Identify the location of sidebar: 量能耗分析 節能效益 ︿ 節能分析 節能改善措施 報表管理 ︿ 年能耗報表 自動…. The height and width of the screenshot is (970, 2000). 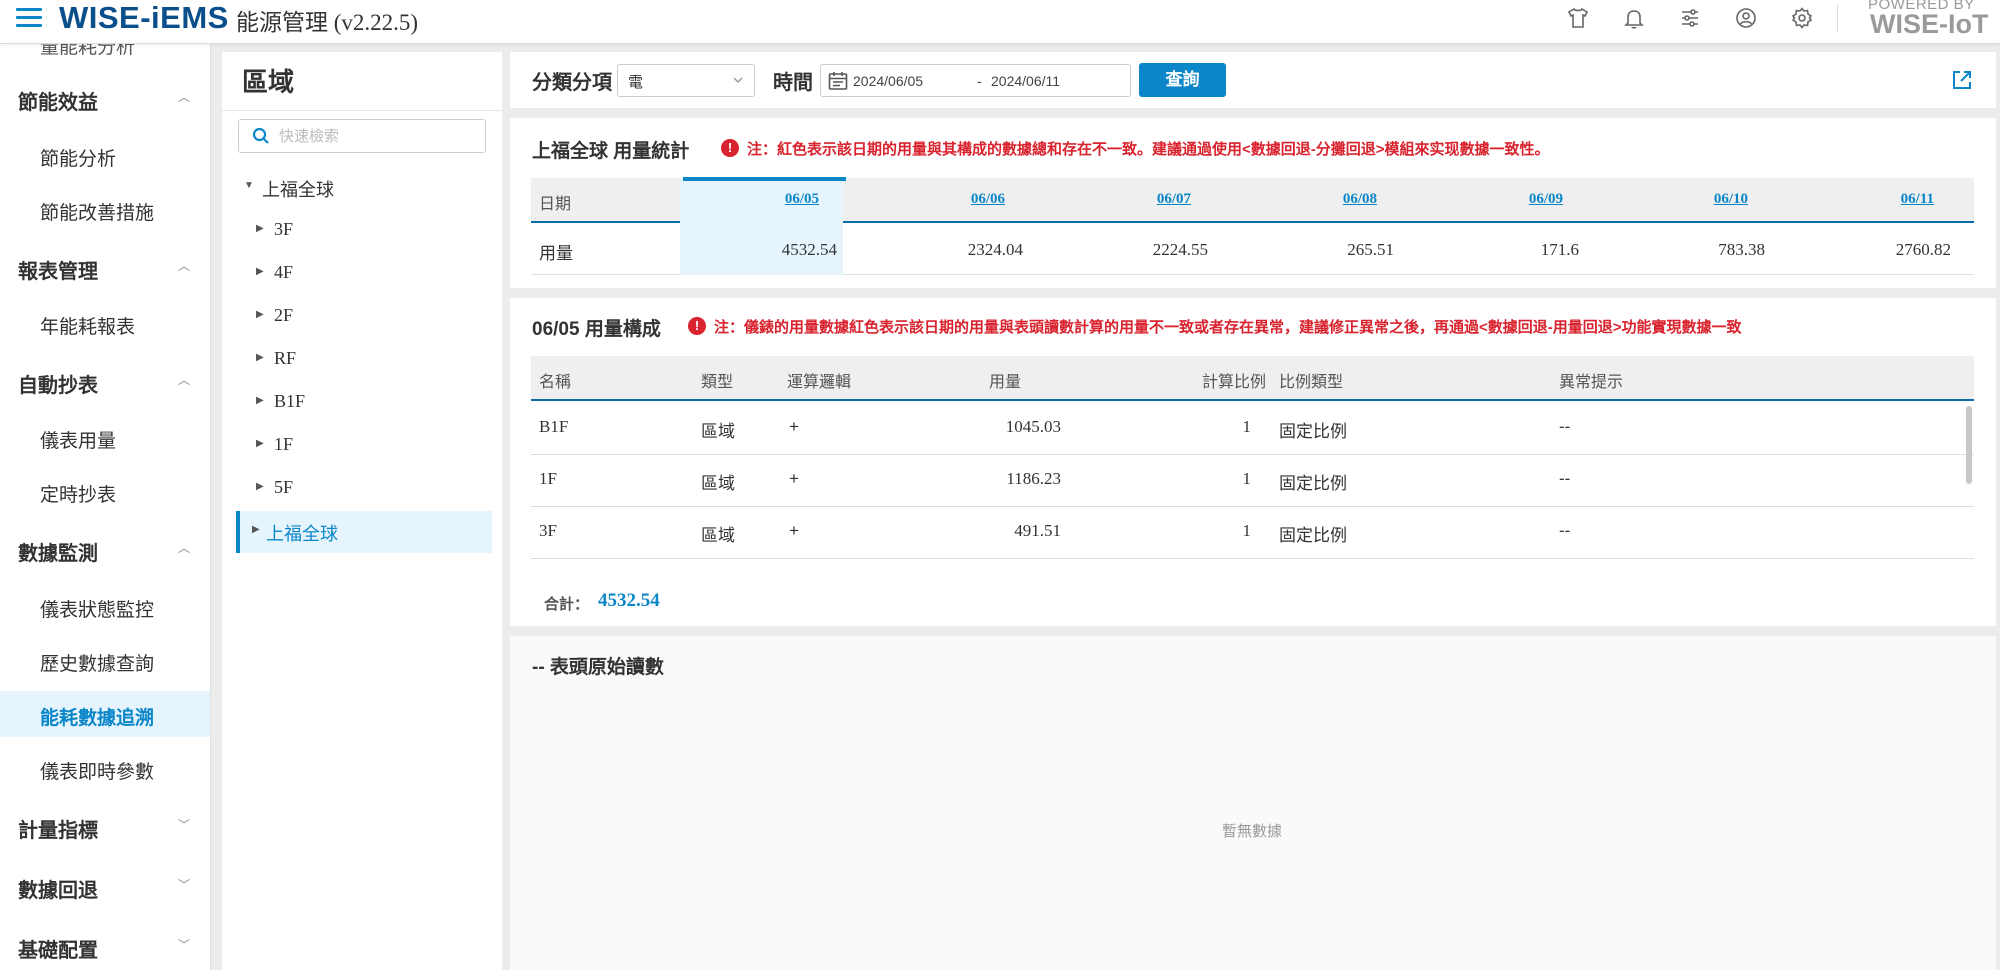
(105, 507).